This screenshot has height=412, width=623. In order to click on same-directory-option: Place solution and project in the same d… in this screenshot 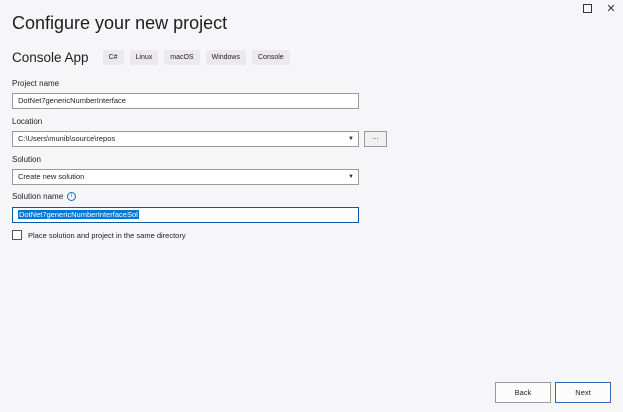, I will do `click(99, 235)`.